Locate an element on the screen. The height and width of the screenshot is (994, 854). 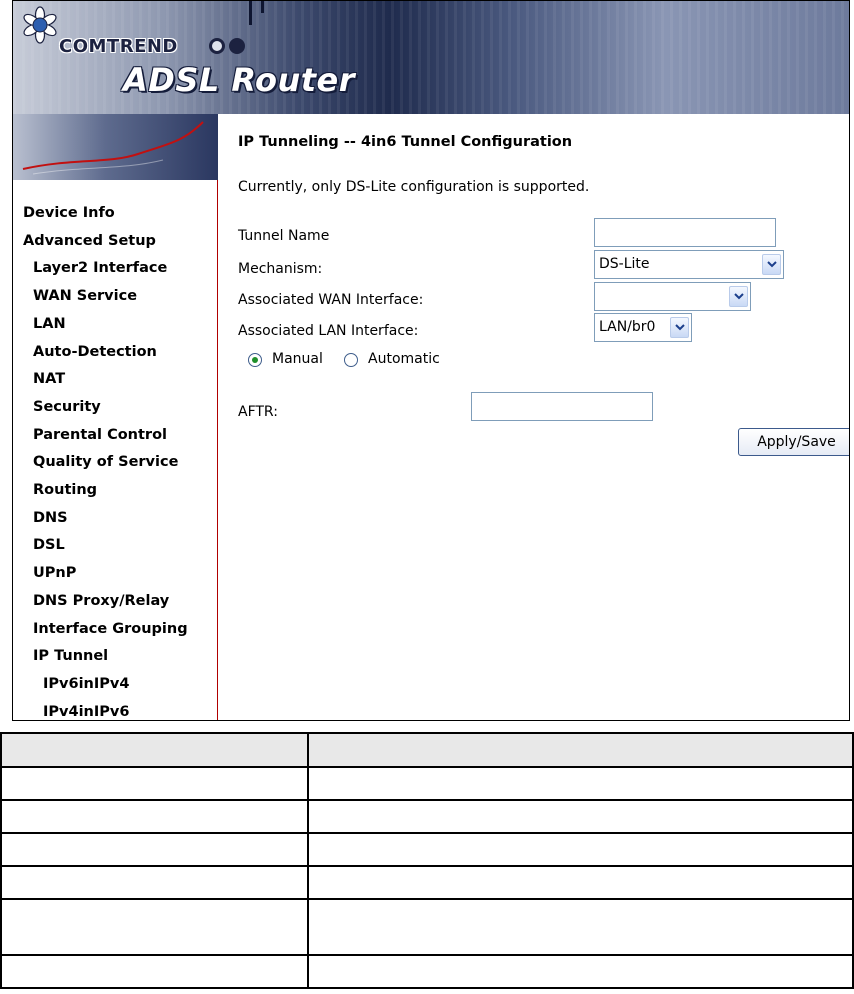
lan-interface-select: LAN/br0 is located at coordinates (643, 327).